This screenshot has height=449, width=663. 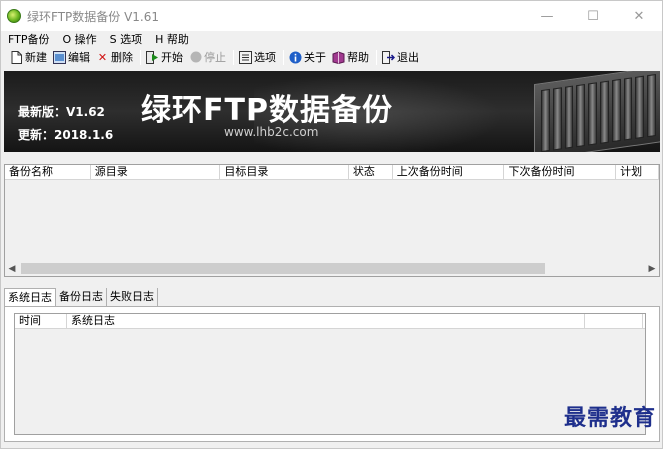 What do you see at coordinates (267, 110) in the screenshot?
I see `banner-title: 绿环FTP数据备份` at bounding box center [267, 110].